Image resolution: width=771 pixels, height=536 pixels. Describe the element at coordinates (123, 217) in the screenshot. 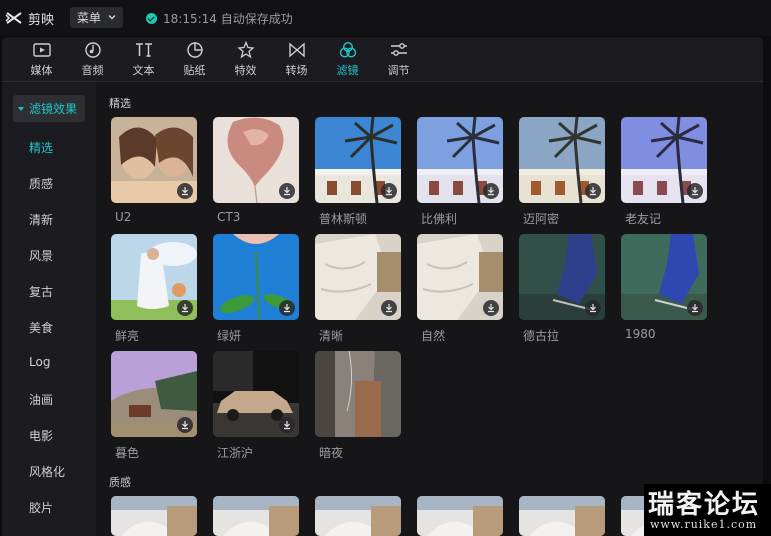

I see `filter-label: U2` at that location.